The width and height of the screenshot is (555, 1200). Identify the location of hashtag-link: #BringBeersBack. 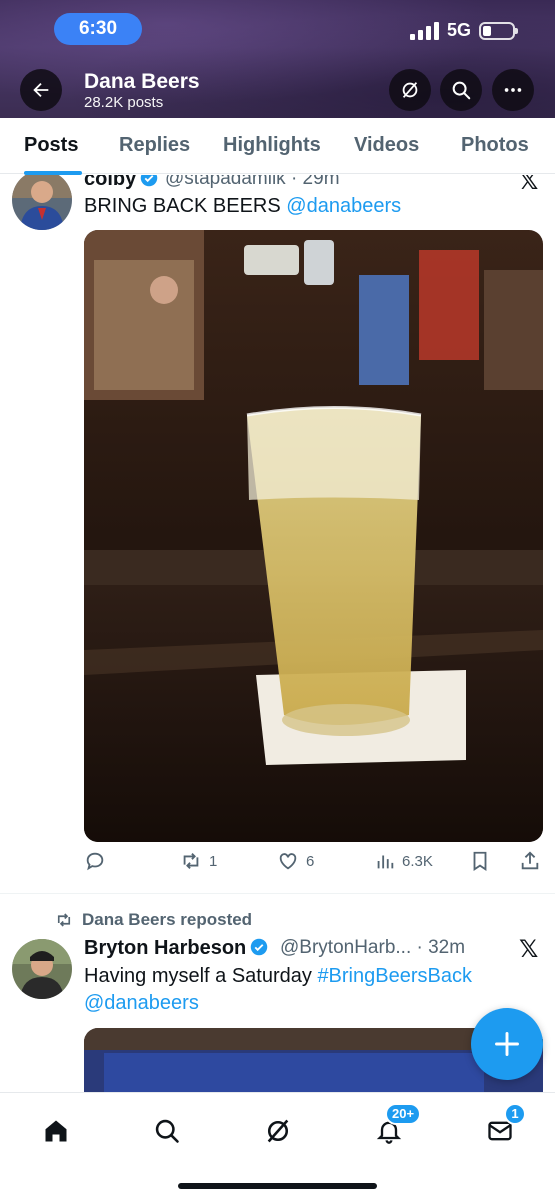
(394, 976).